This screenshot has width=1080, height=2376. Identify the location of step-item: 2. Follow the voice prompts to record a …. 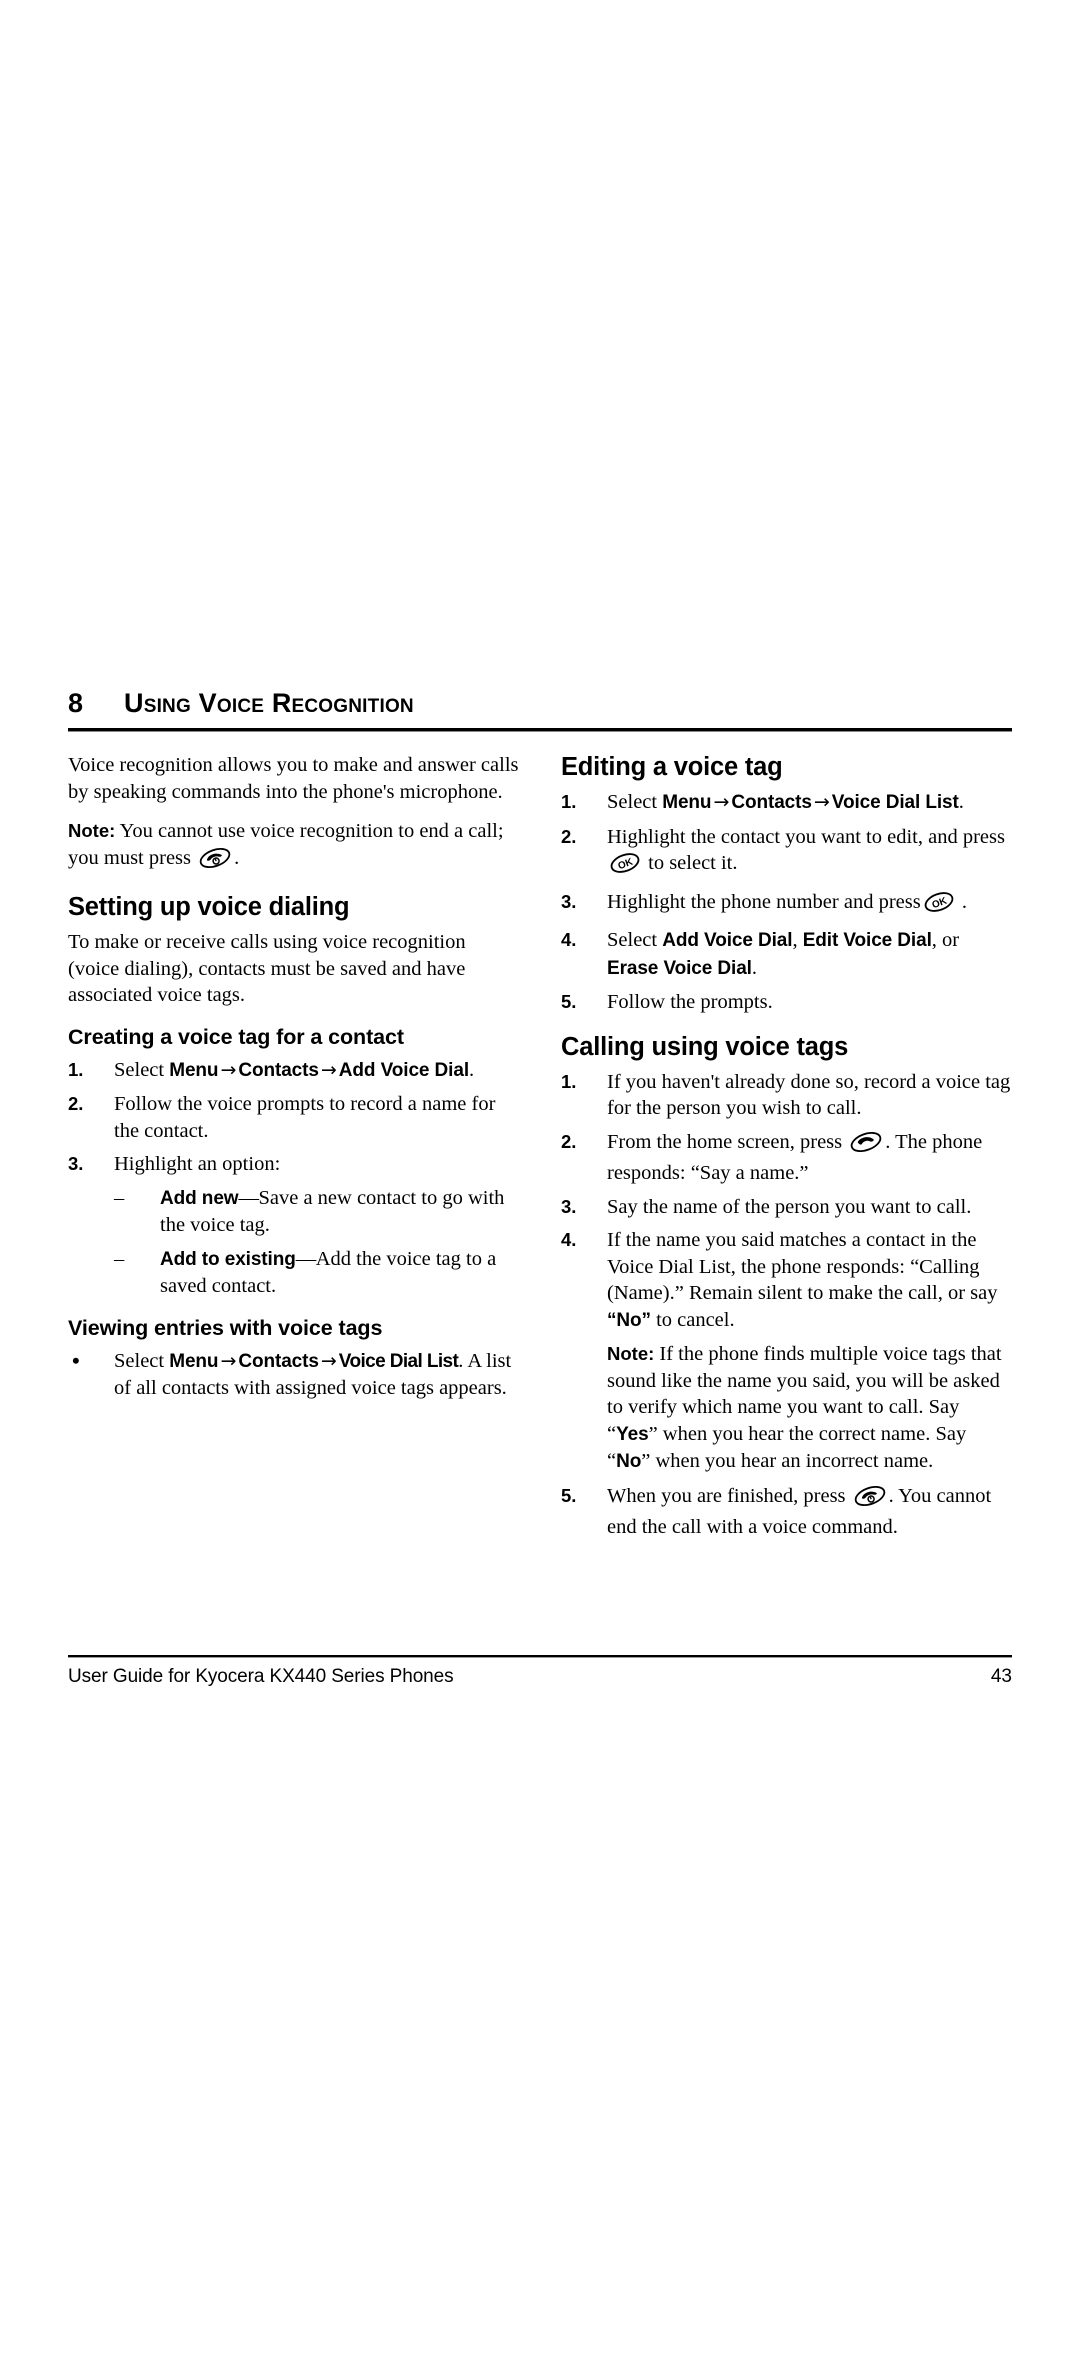
(293, 1117).